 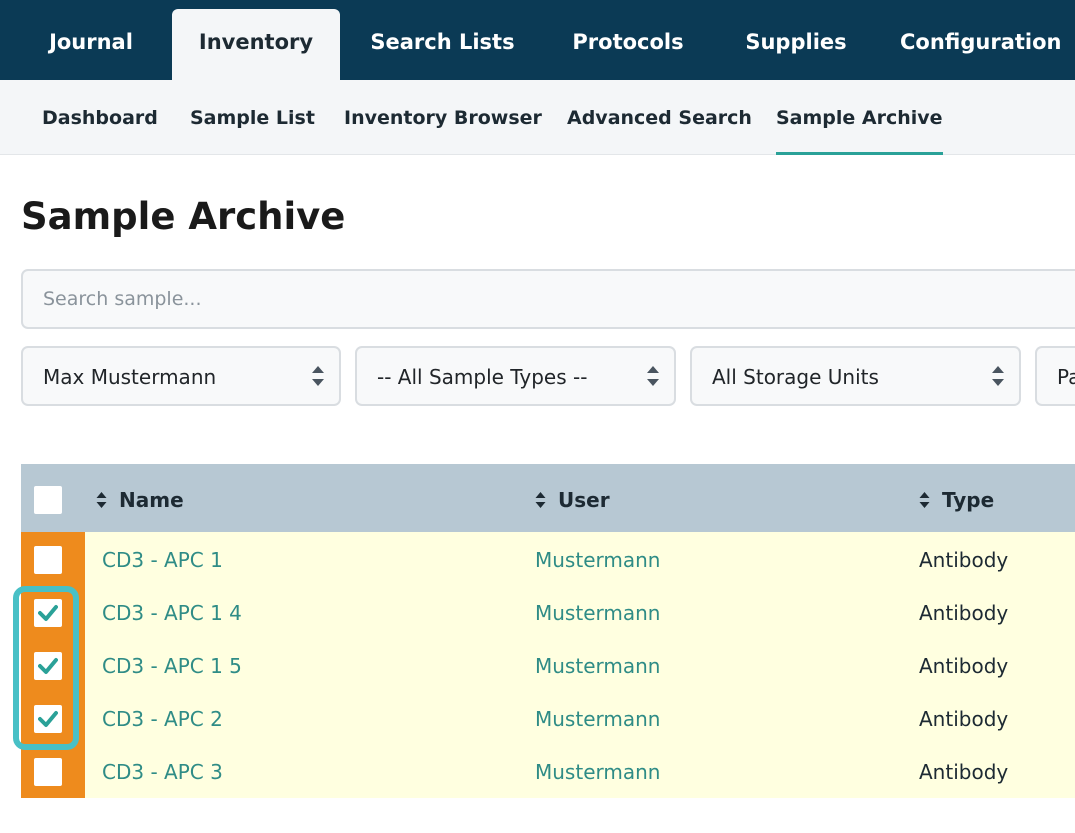 I want to click on sample-name-link: CD3 - APC 1, so click(x=162, y=558).